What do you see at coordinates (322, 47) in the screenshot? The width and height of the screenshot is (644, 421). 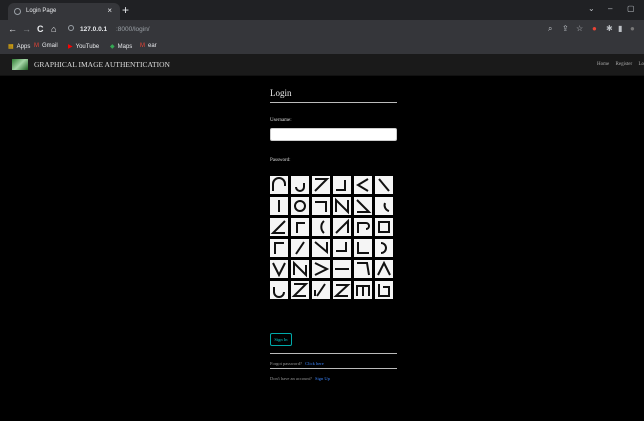 I see `bookmarks-bar: ▦ Apps M Gmail ▶ YouTube ◆ Maps Mear` at bounding box center [322, 47].